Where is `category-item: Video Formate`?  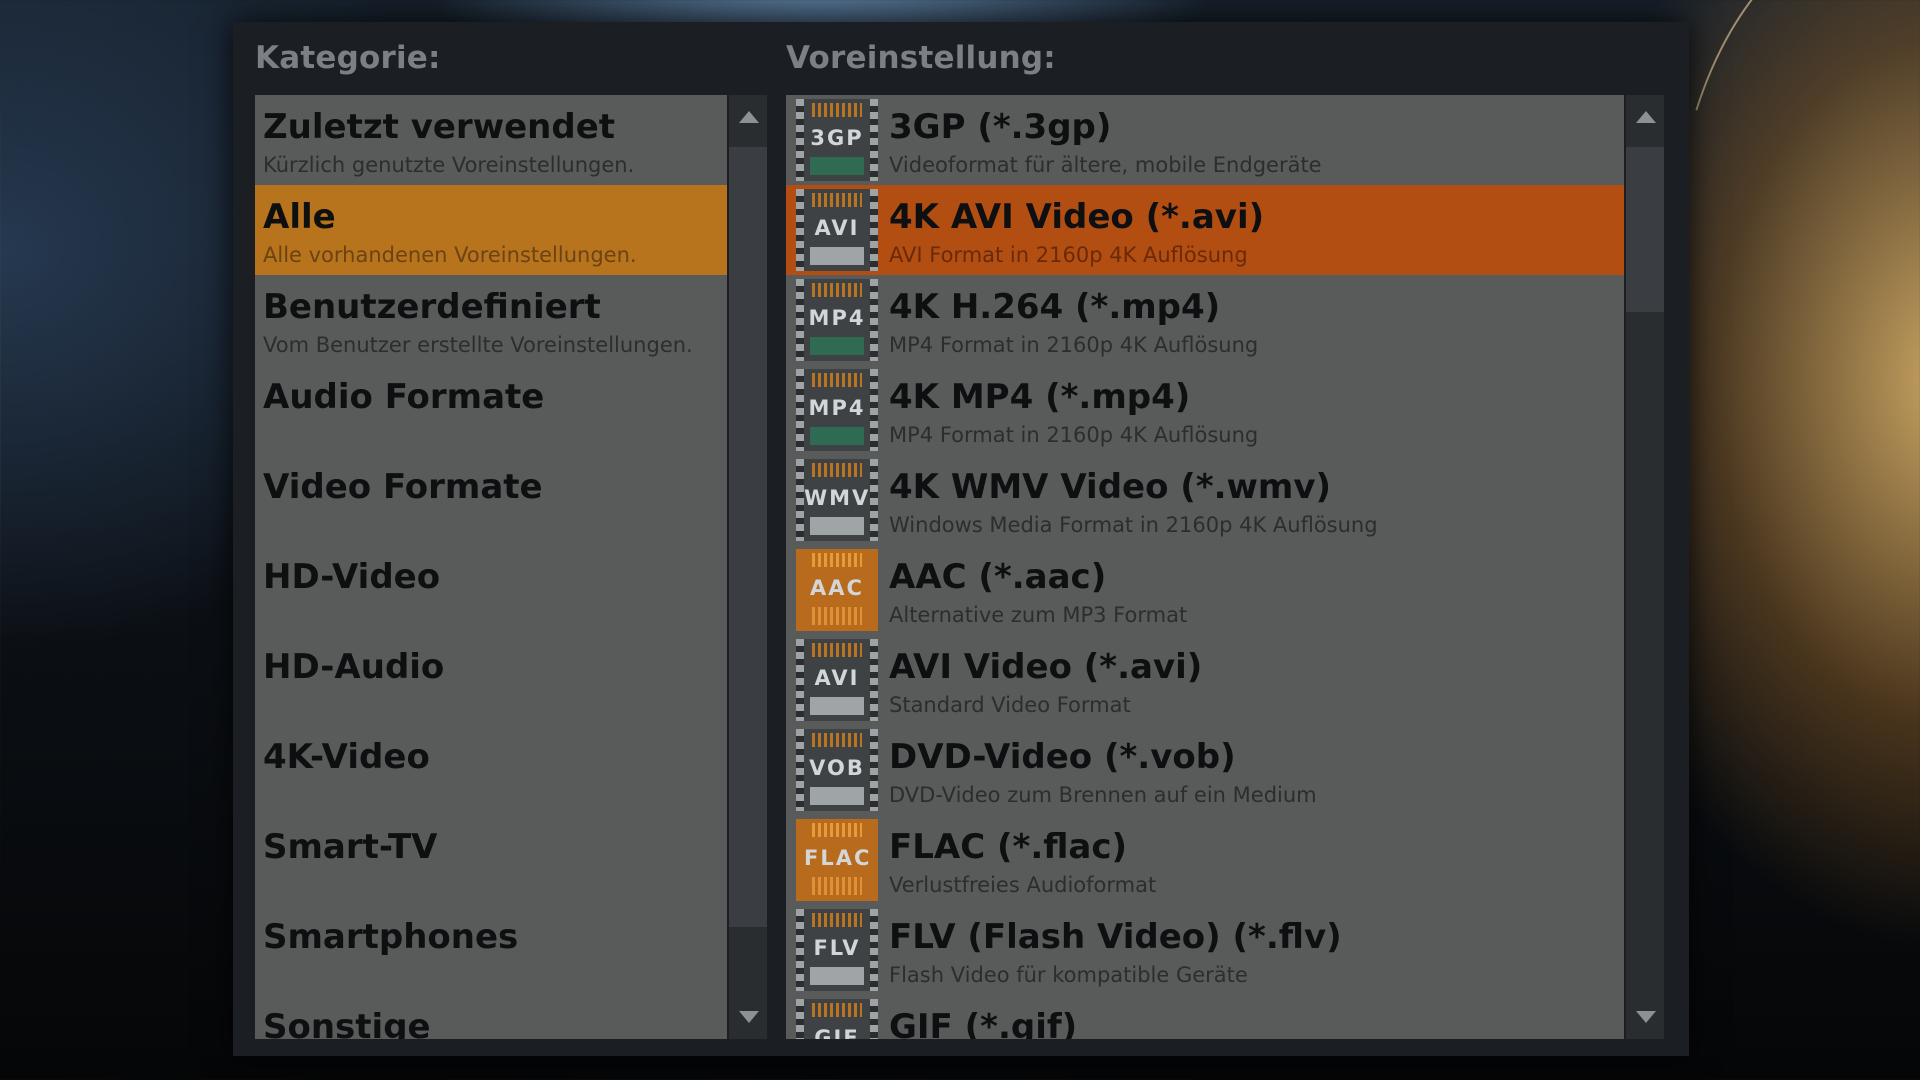
category-item: Video Formate is located at coordinates (491, 500).